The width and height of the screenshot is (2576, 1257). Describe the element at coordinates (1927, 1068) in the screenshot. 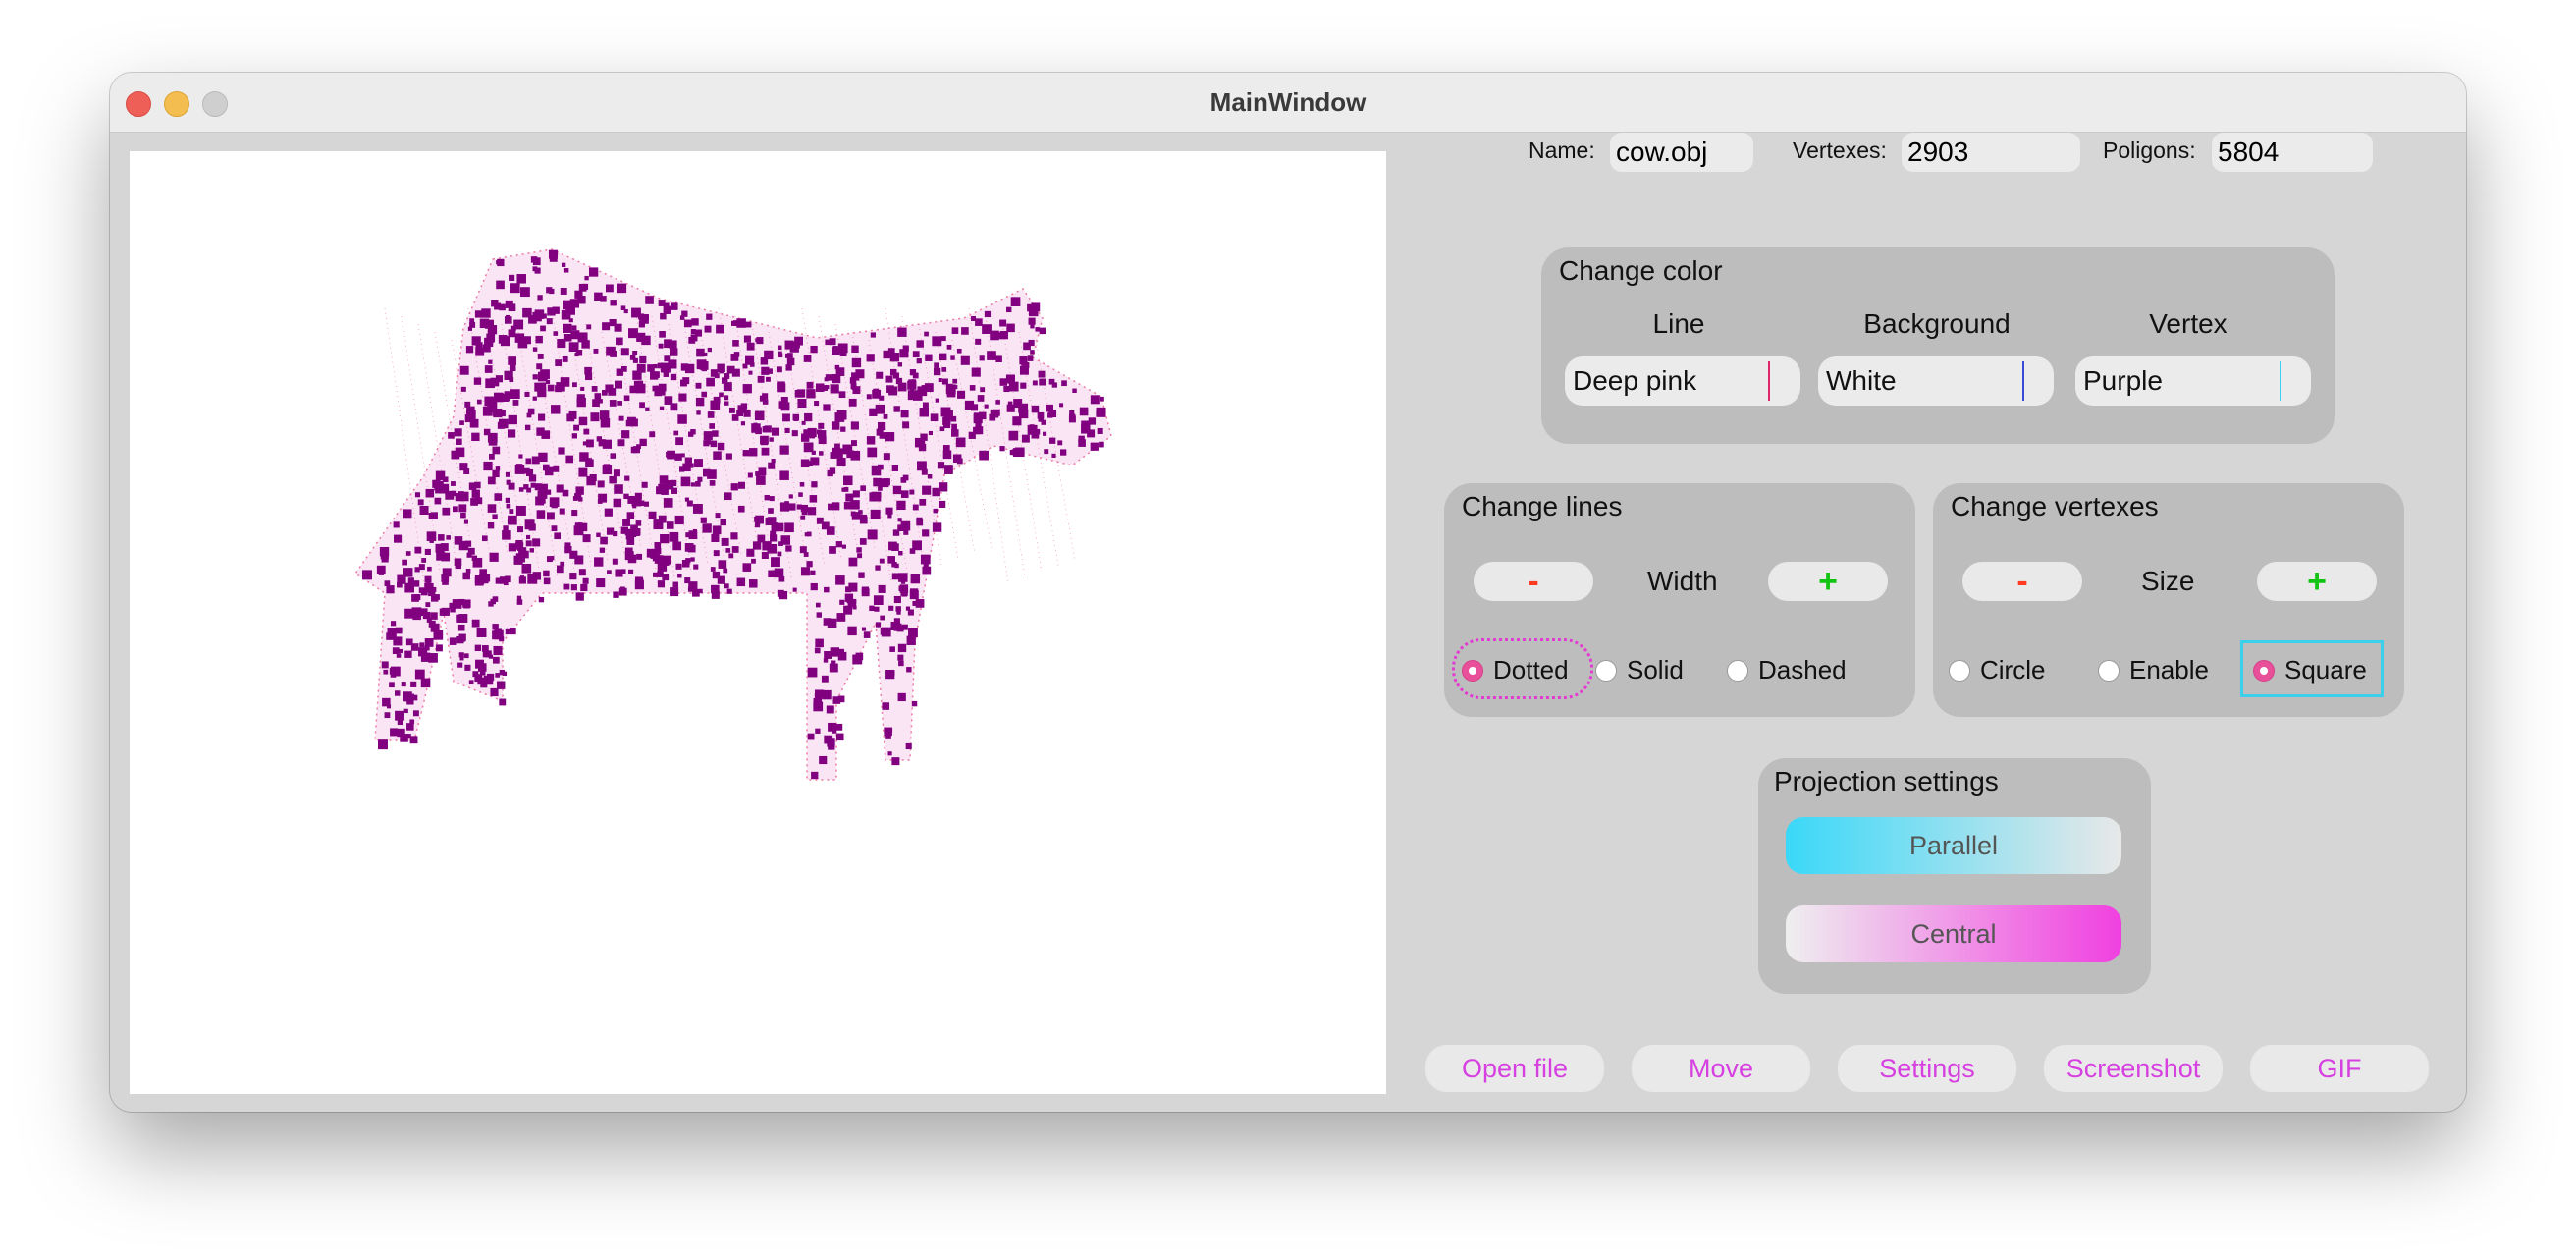

I see `settings-button: Settings` at that location.